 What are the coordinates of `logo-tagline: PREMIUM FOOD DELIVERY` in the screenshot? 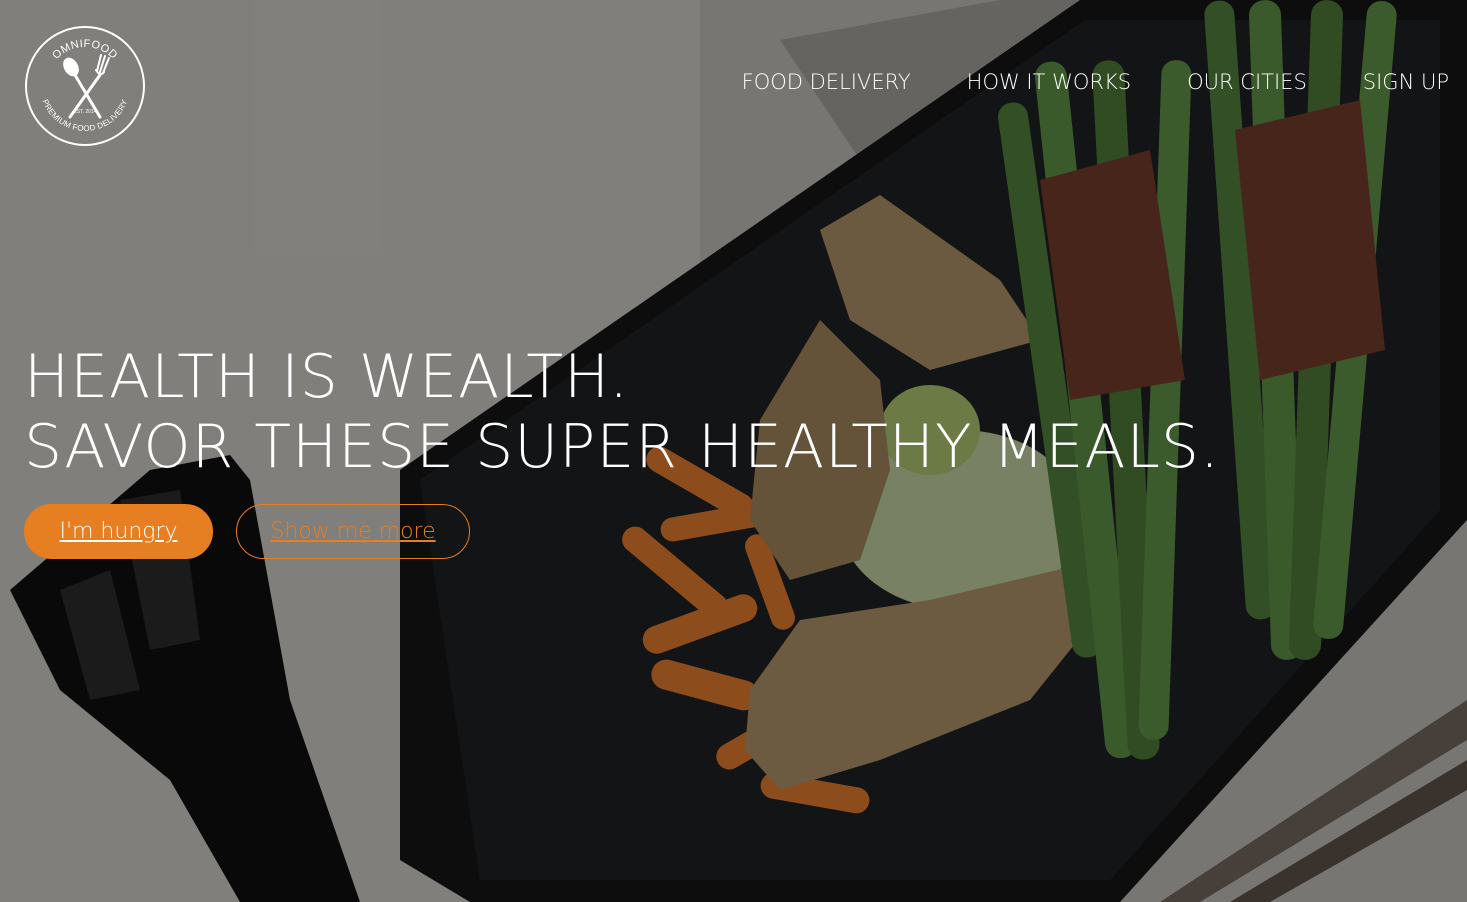 It's located at (85, 115).